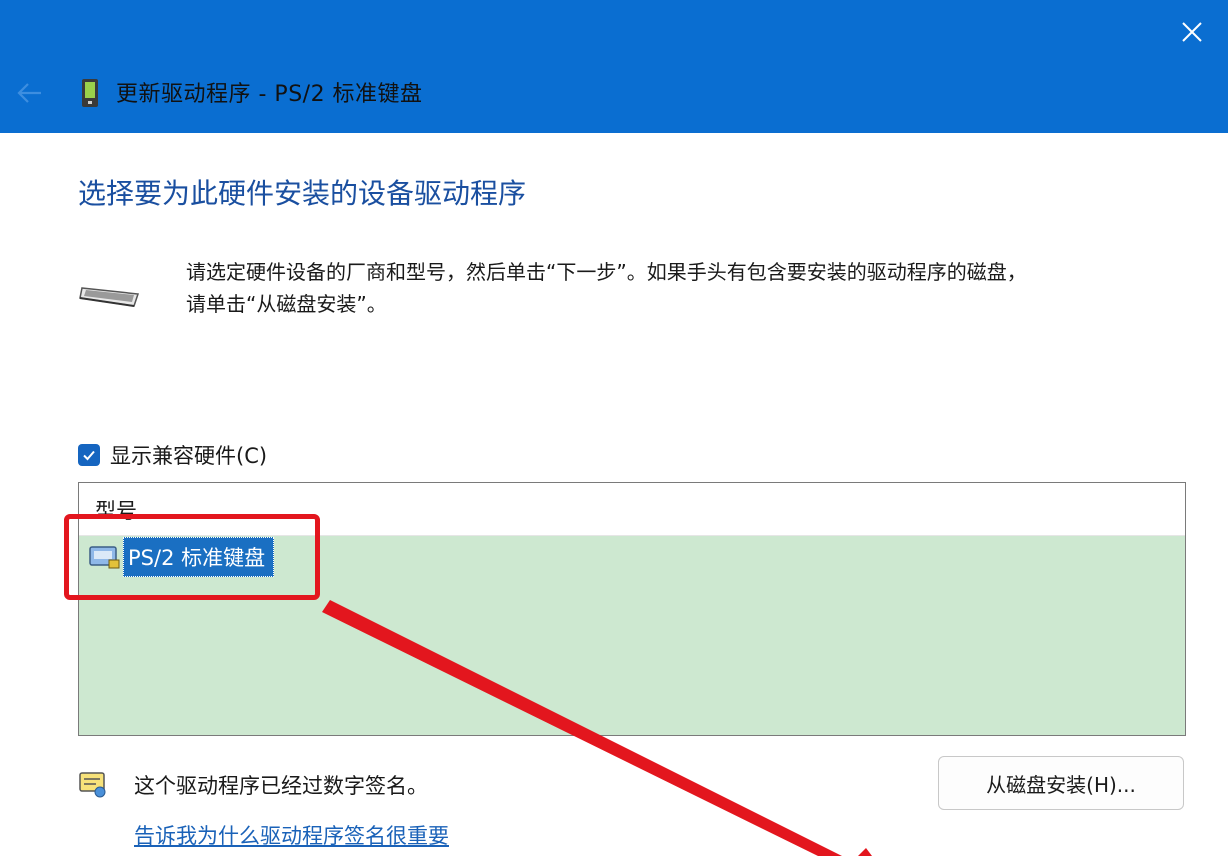 This screenshot has height=856, width=1228. What do you see at coordinates (92, 785) in the screenshot?
I see `certificate-icon` at bounding box center [92, 785].